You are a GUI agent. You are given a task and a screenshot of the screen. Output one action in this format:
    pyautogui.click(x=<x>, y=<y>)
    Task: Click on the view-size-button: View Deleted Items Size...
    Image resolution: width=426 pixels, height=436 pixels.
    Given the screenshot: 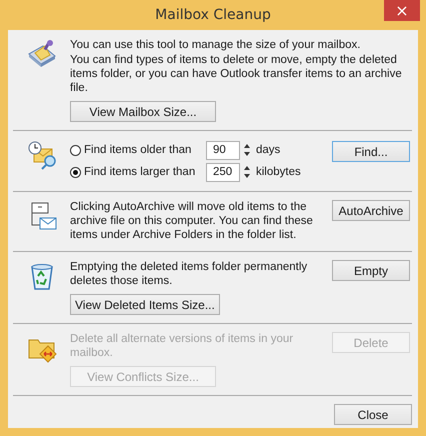 What is the action you would take?
    pyautogui.click(x=145, y=304)
    